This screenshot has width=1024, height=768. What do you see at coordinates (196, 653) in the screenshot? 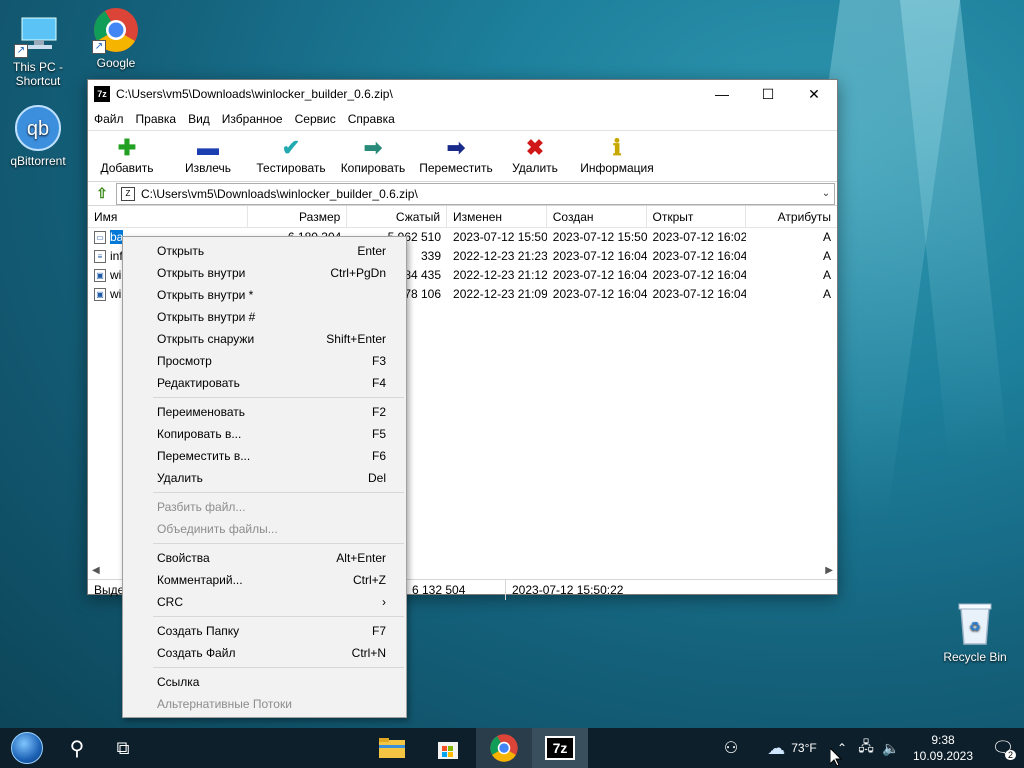
I see `menu-item-label: Создать Файл` at bounding box center [196, 653].